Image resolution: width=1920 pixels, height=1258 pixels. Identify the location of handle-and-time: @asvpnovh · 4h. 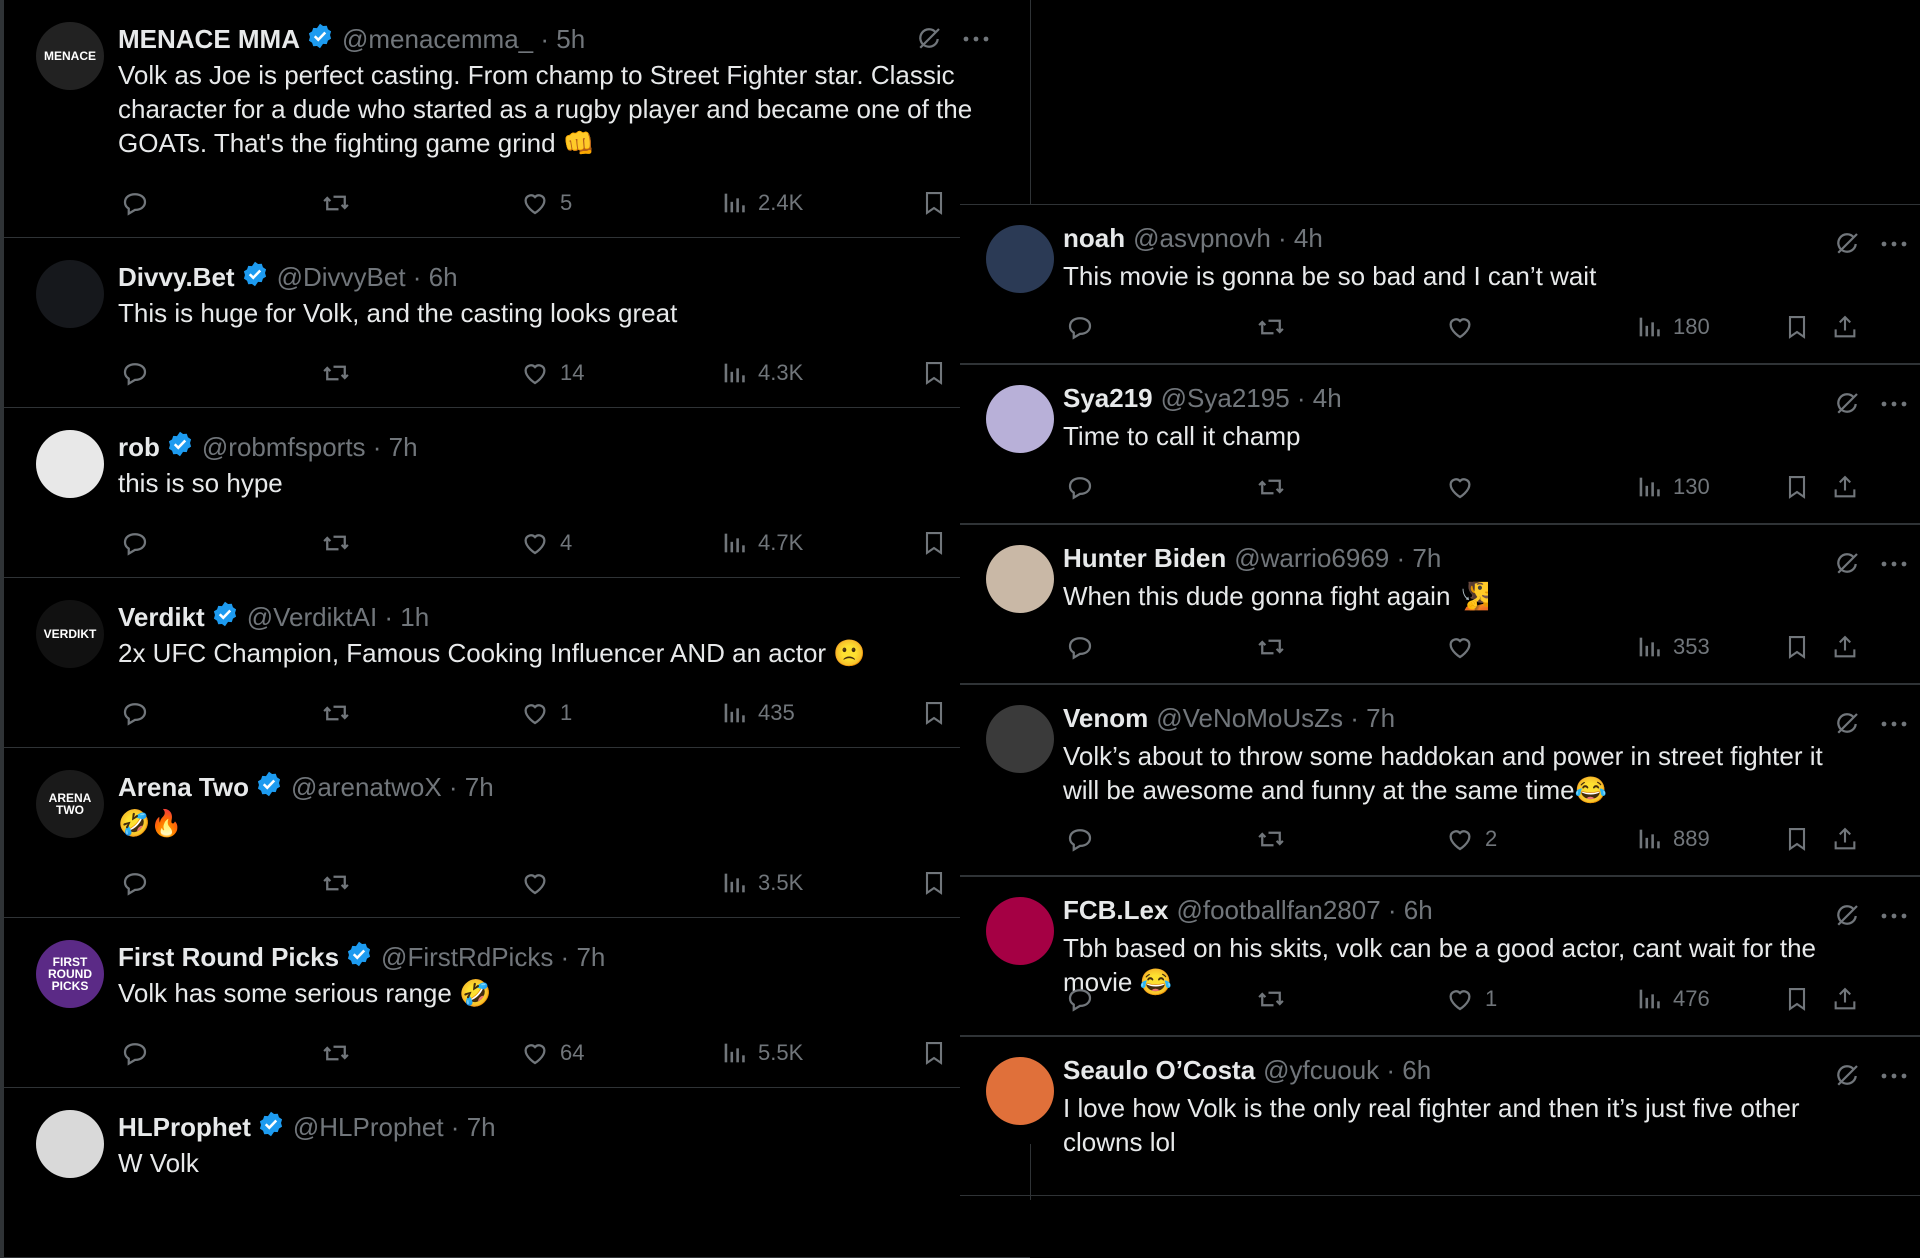
(1228, 238).